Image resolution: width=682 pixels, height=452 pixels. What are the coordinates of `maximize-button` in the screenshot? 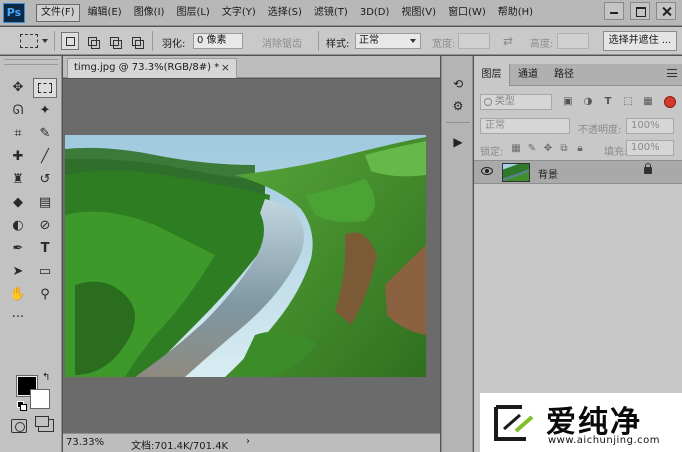 It's located at (640, 11).